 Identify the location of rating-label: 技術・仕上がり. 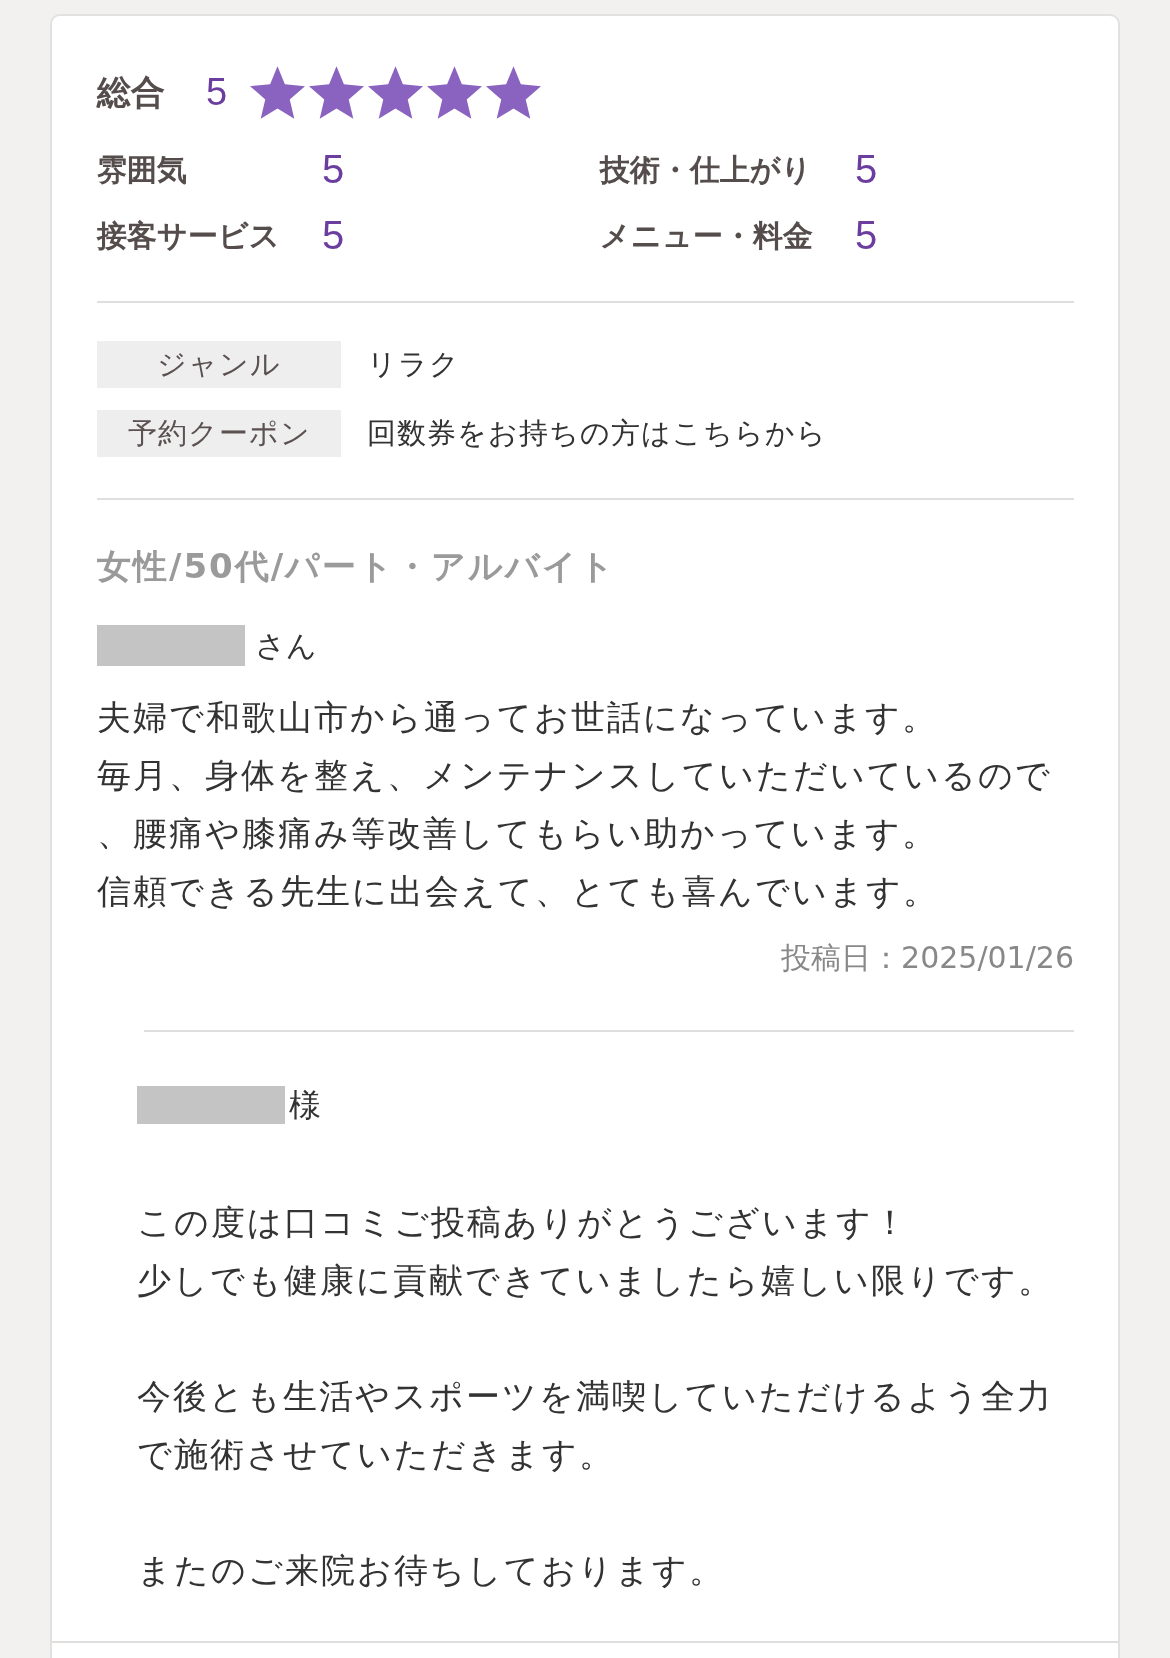
(706, 169).